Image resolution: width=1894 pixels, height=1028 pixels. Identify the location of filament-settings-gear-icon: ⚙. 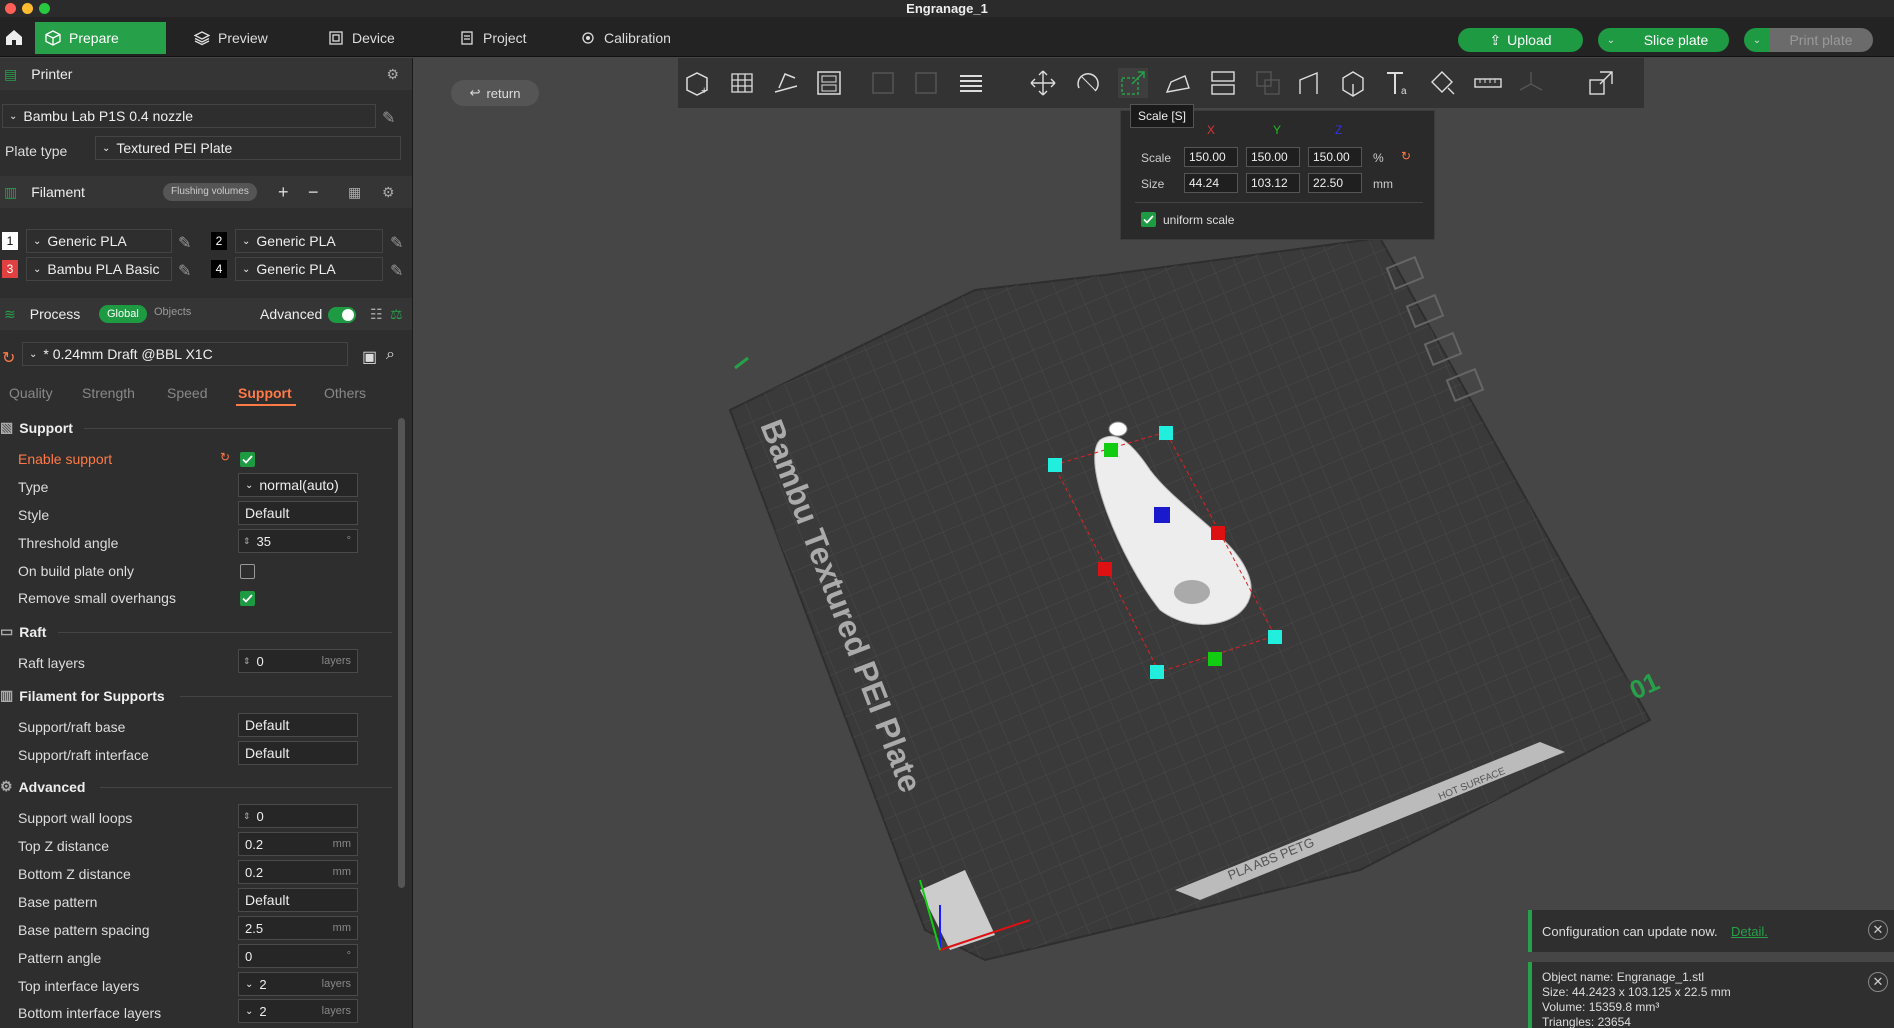
(388, 192).